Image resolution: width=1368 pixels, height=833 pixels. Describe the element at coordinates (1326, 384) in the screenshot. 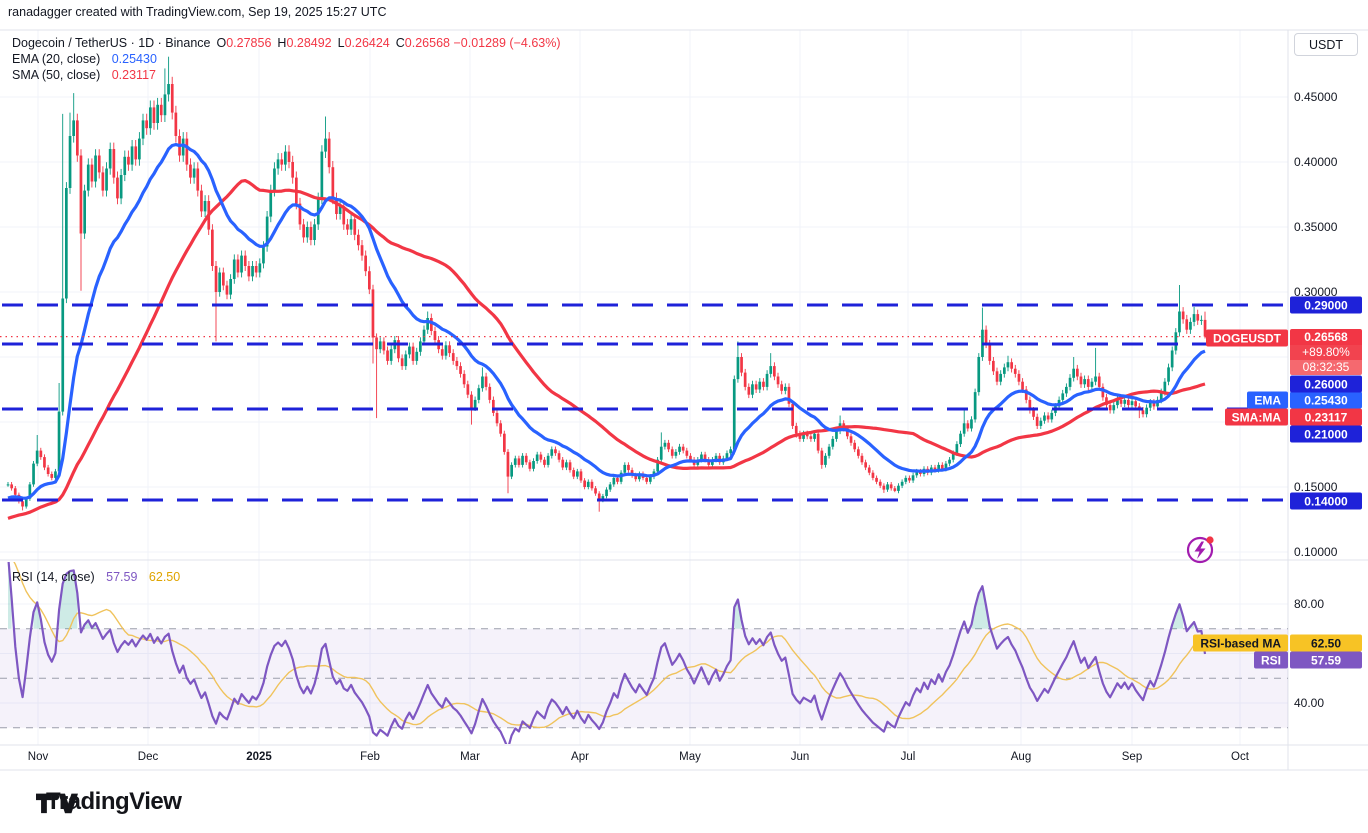

I see `level-axis-badge: 0.26000` at that location.